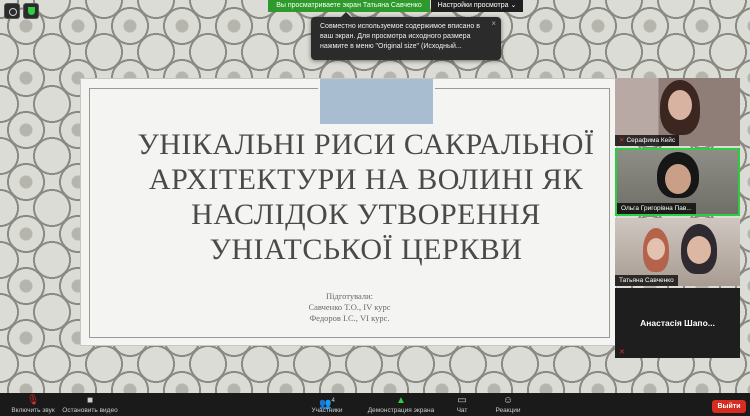  I want to click on participants-label: Участники, so click(327, 410).